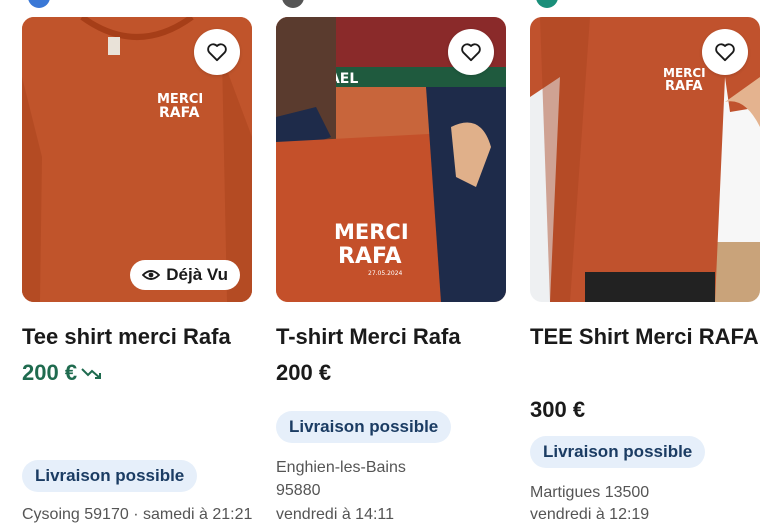  I want to click on location-text: Cysoing 59170 · samedi à 21:21, so click(137, 514).